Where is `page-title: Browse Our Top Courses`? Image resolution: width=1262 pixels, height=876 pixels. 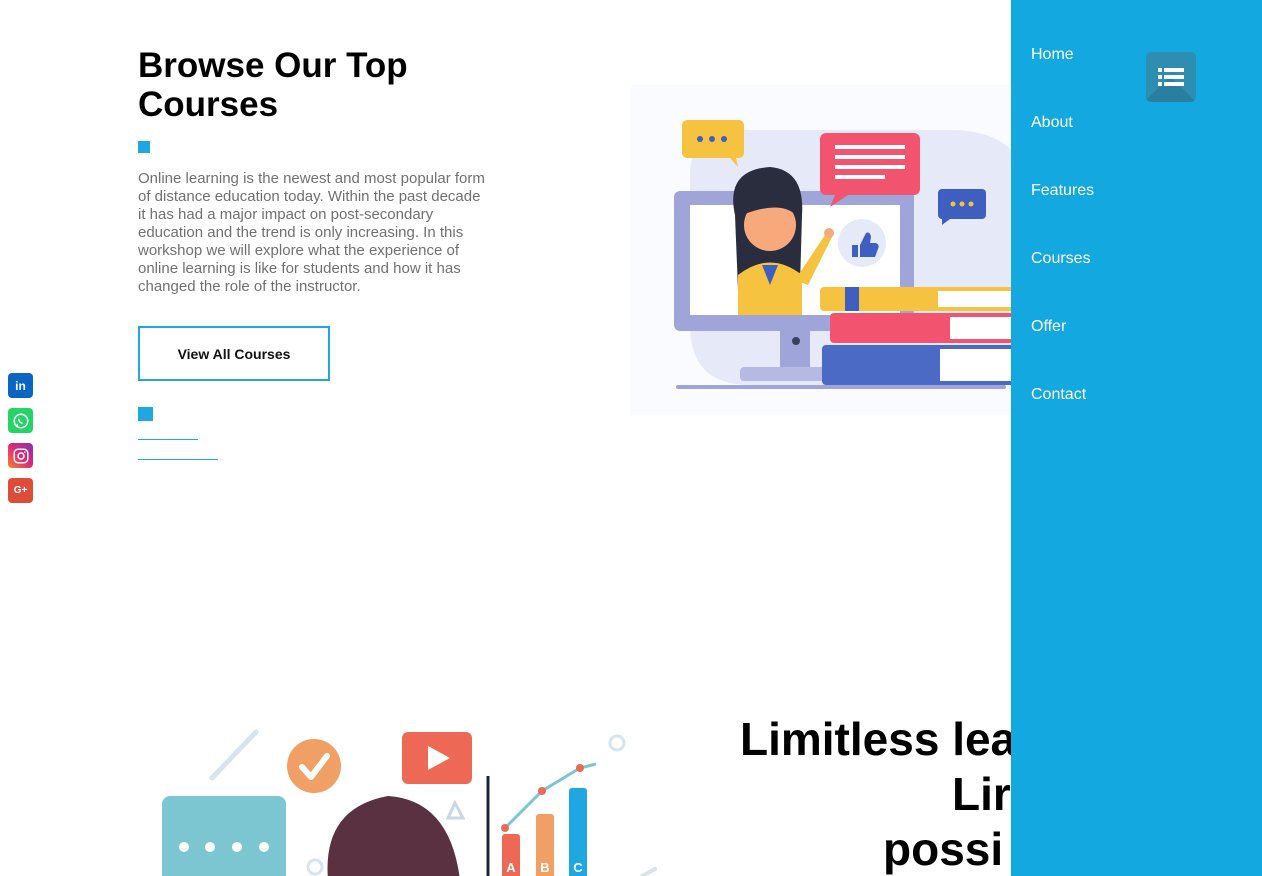
page-title: Browse Our Top Courses is located at coordinates (273, 85).